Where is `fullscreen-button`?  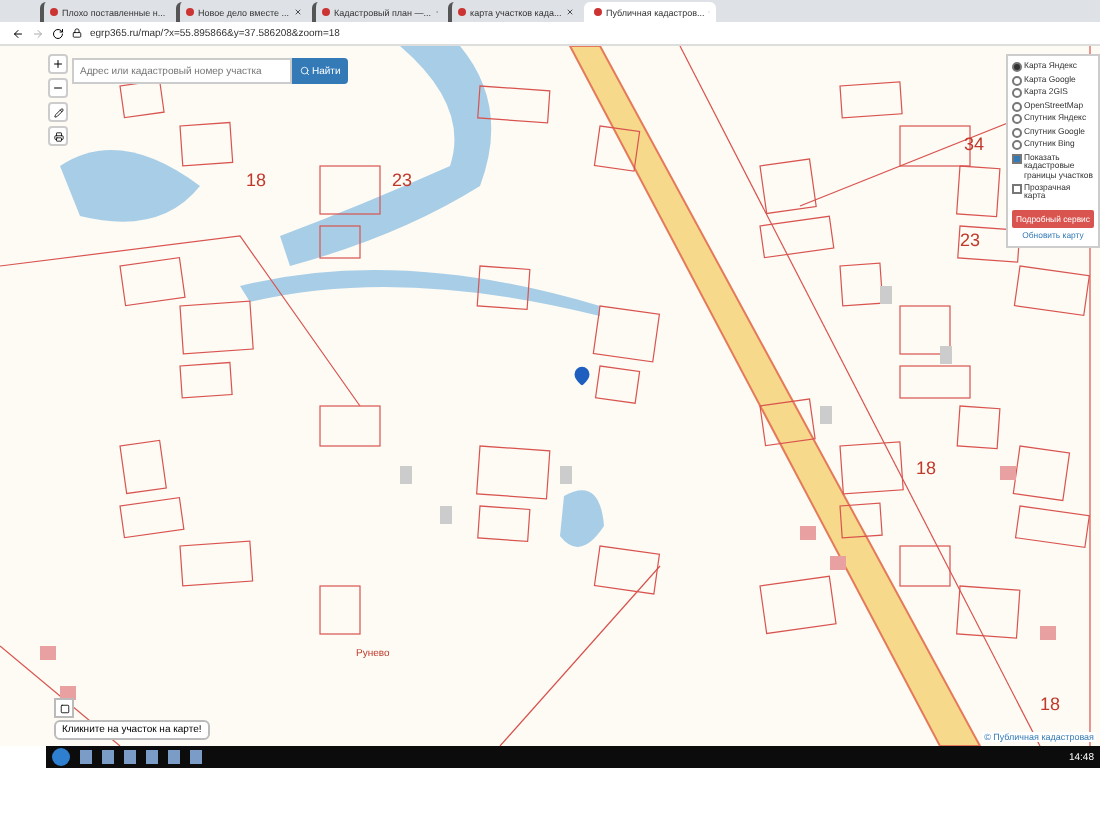
fullscreen-button is located at coordinates (64, 708).